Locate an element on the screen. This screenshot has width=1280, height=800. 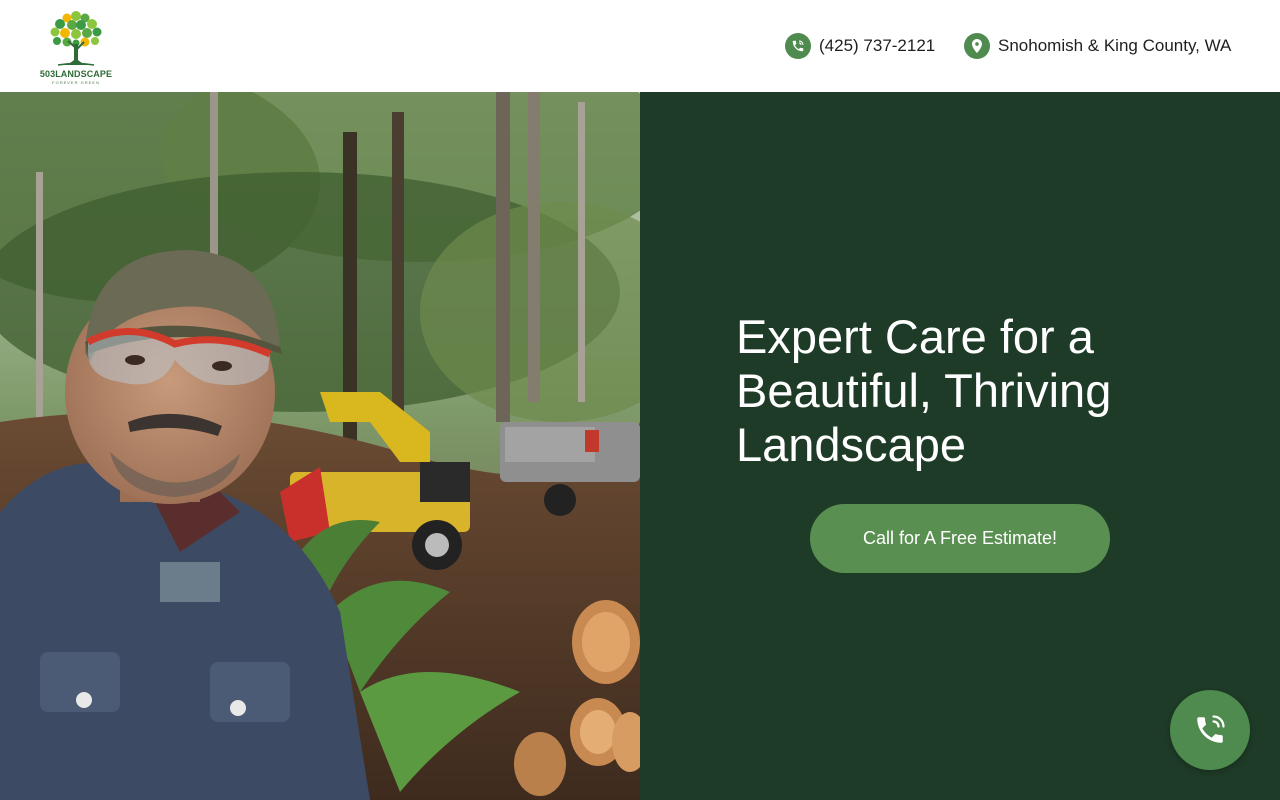
header-phone-link: (425) 737-2121 is located at coordinates (860, 46).